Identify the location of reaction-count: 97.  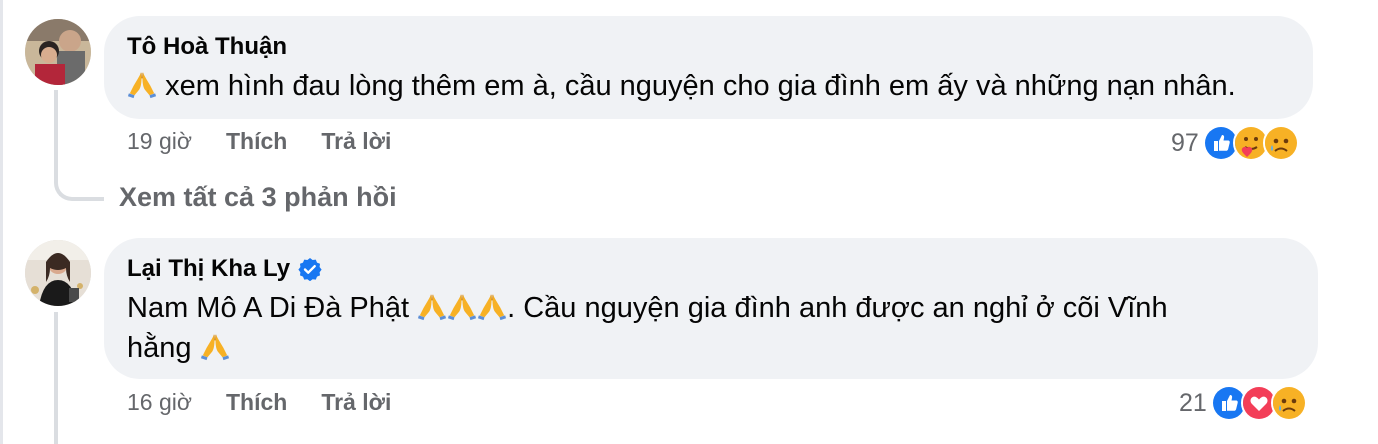
(1185, 142).